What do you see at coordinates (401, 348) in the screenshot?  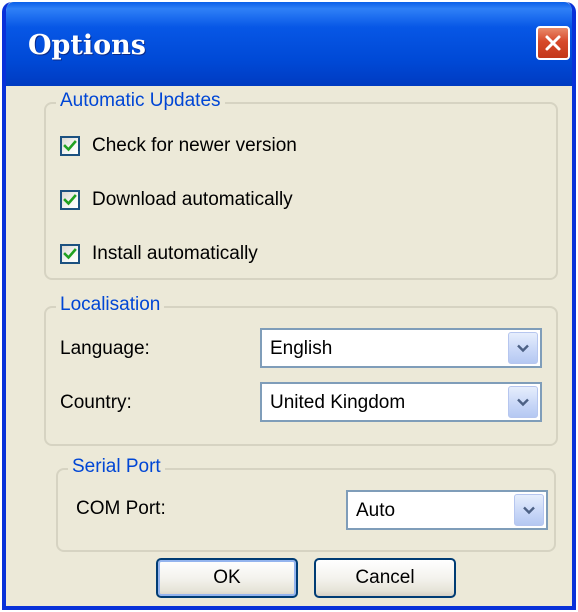 I see `language-select: English` at bounding box center [401, 348].